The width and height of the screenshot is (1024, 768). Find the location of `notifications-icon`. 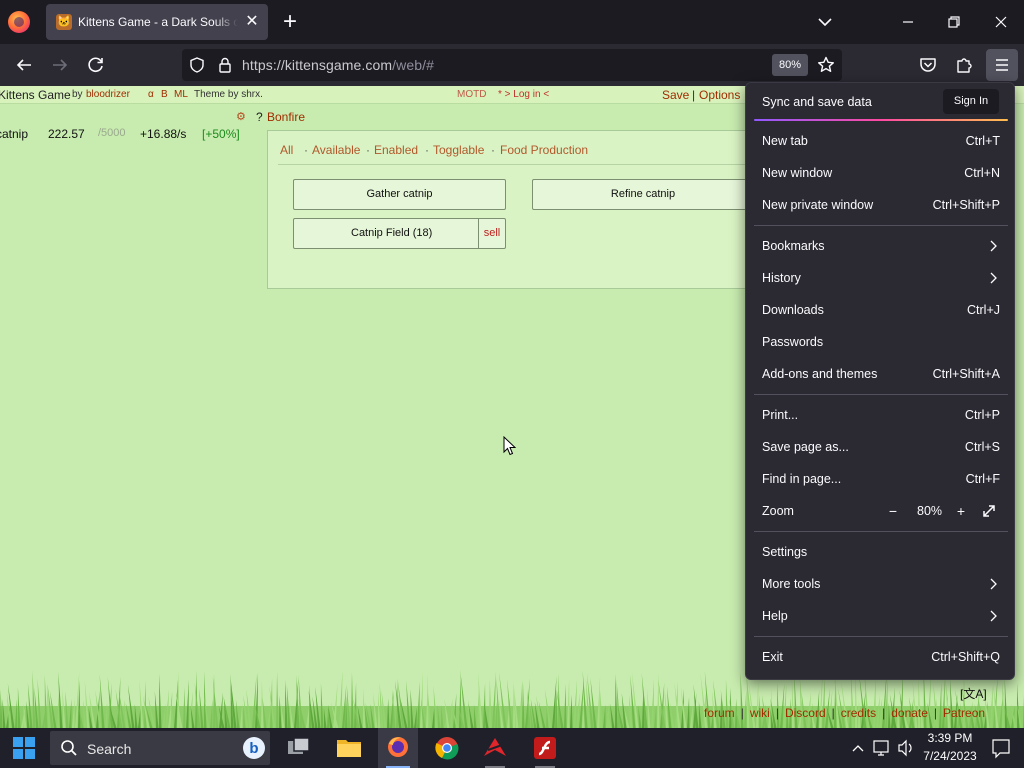

notifications-icon is located at coordinates (1001, 748).